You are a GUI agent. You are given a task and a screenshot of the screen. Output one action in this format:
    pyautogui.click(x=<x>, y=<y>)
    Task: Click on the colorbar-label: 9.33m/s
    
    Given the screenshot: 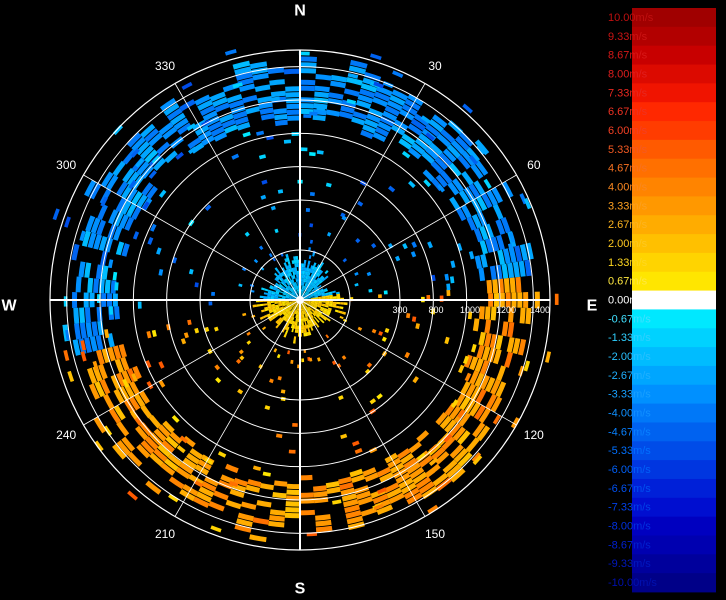 What is the action you would take?
    pyautogui.click(x=628, y=37)
    